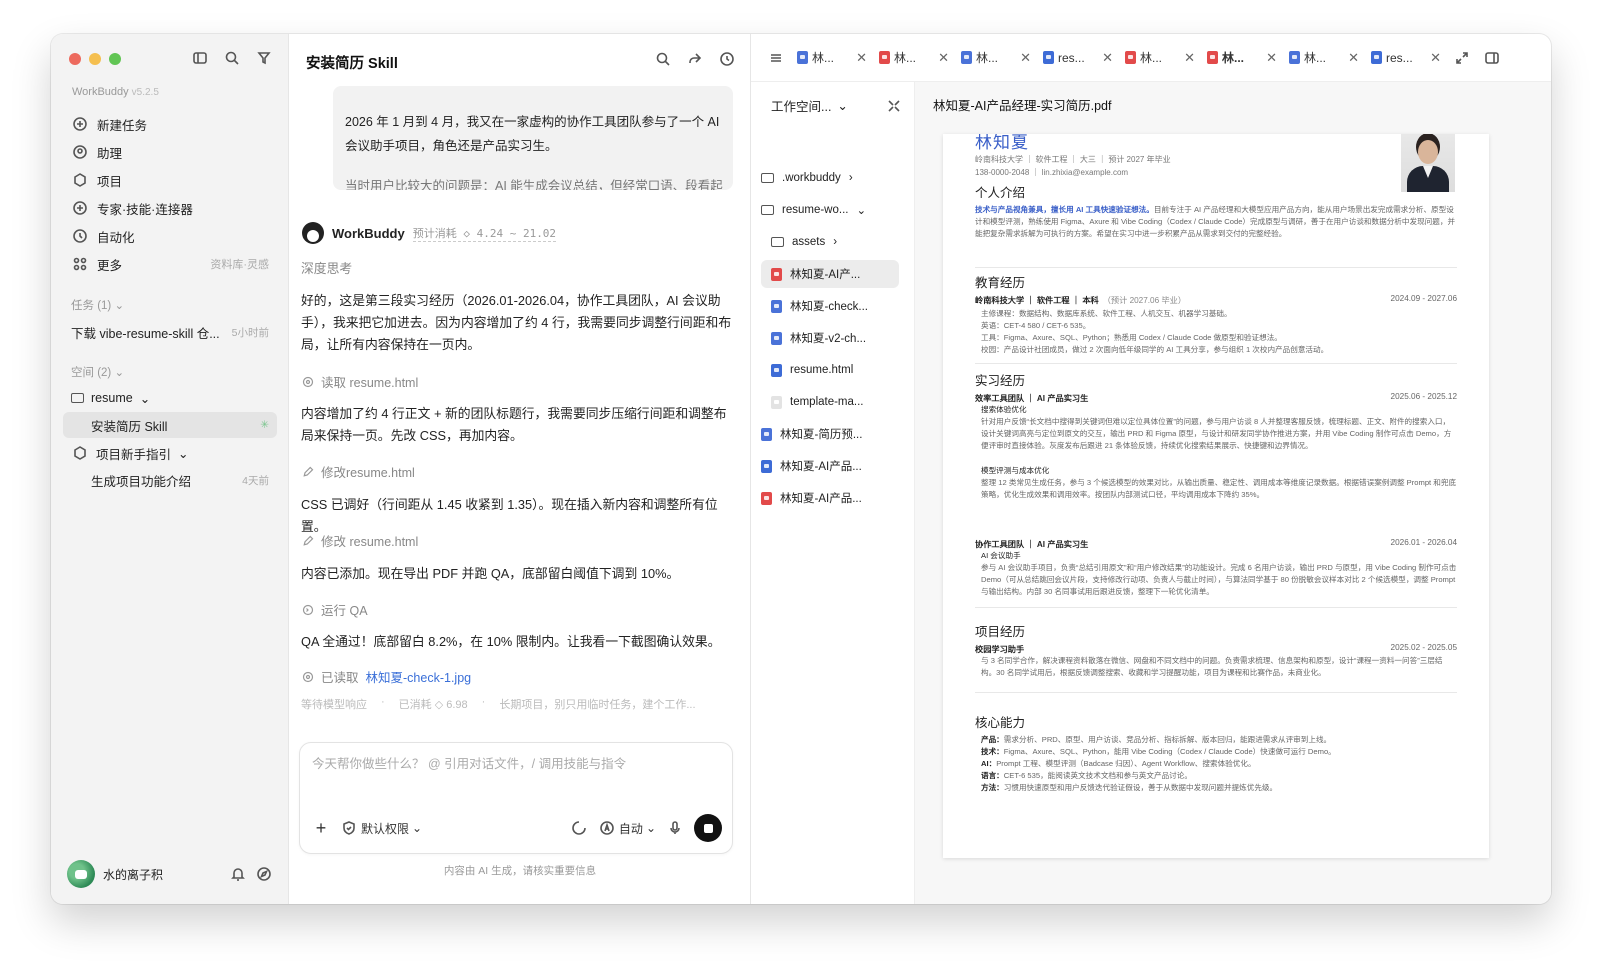  I want to click on tool-step: 已读取 林知夏-check-1.jpg, so click(386, 676).